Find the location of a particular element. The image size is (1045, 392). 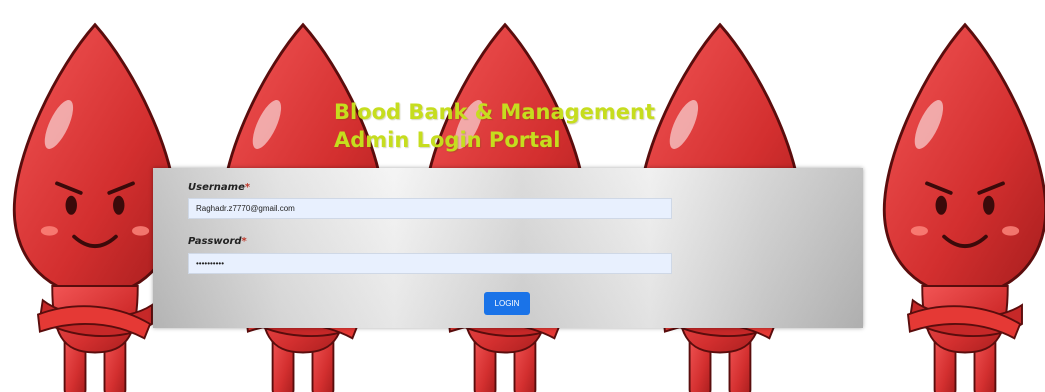

login-button: LOGIN is located at coordinates (507, 303).